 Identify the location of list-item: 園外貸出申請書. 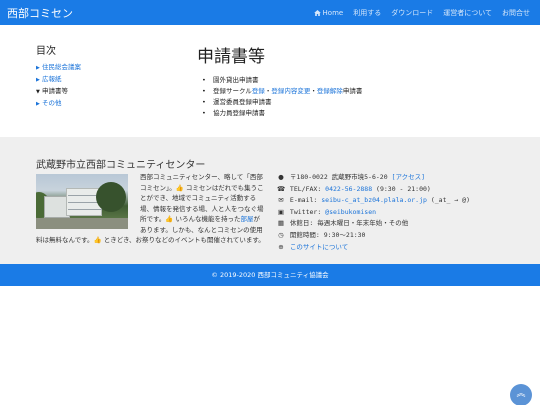
(347, 80).